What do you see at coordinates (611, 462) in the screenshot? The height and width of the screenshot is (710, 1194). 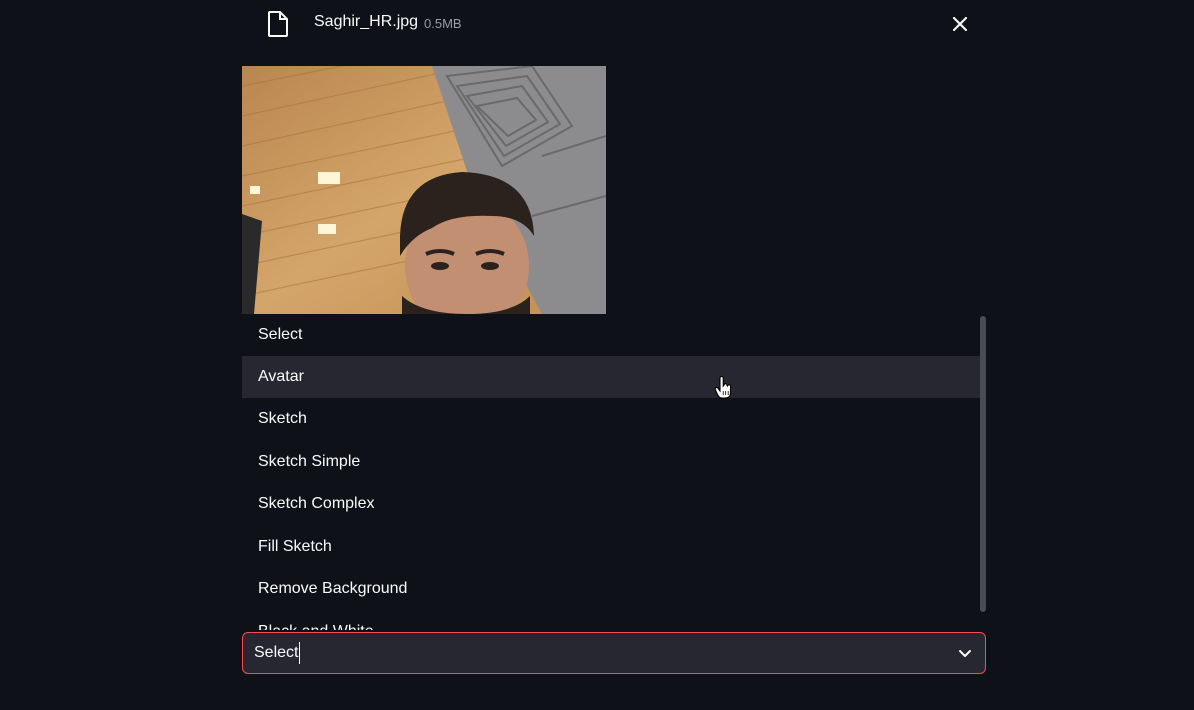 I see `option-sketch-simple: Sketch Simple` at bounding box center [611, 462].